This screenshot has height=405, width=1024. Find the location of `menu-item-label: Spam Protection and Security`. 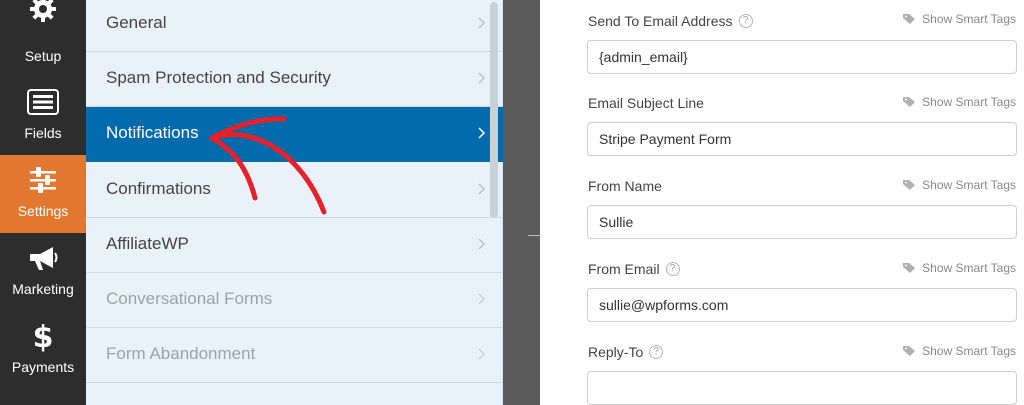

menu-item-label: Spam Protection and Security is located at coordinates (218, 77).